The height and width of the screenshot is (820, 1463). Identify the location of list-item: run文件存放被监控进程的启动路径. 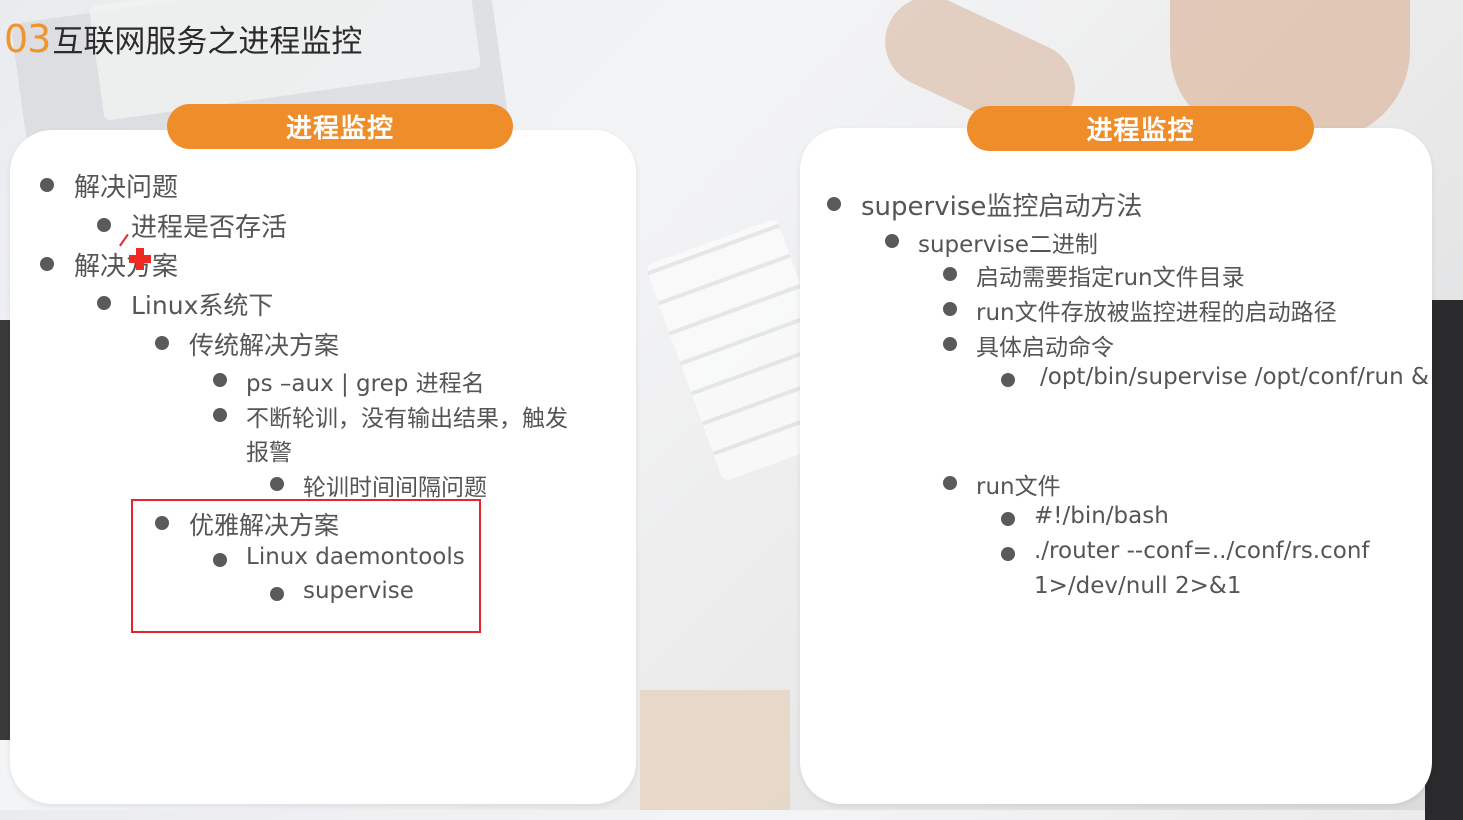
(1140, 310).